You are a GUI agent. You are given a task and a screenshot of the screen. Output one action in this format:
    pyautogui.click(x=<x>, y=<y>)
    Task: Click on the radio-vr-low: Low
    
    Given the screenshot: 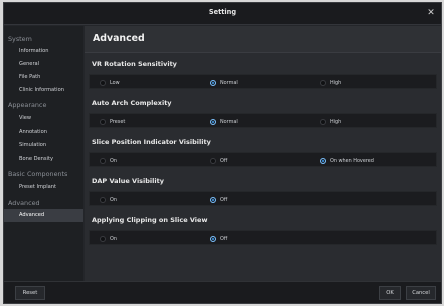 What is the action you would take?
    pyautogui.click(x=110, y=82)
    